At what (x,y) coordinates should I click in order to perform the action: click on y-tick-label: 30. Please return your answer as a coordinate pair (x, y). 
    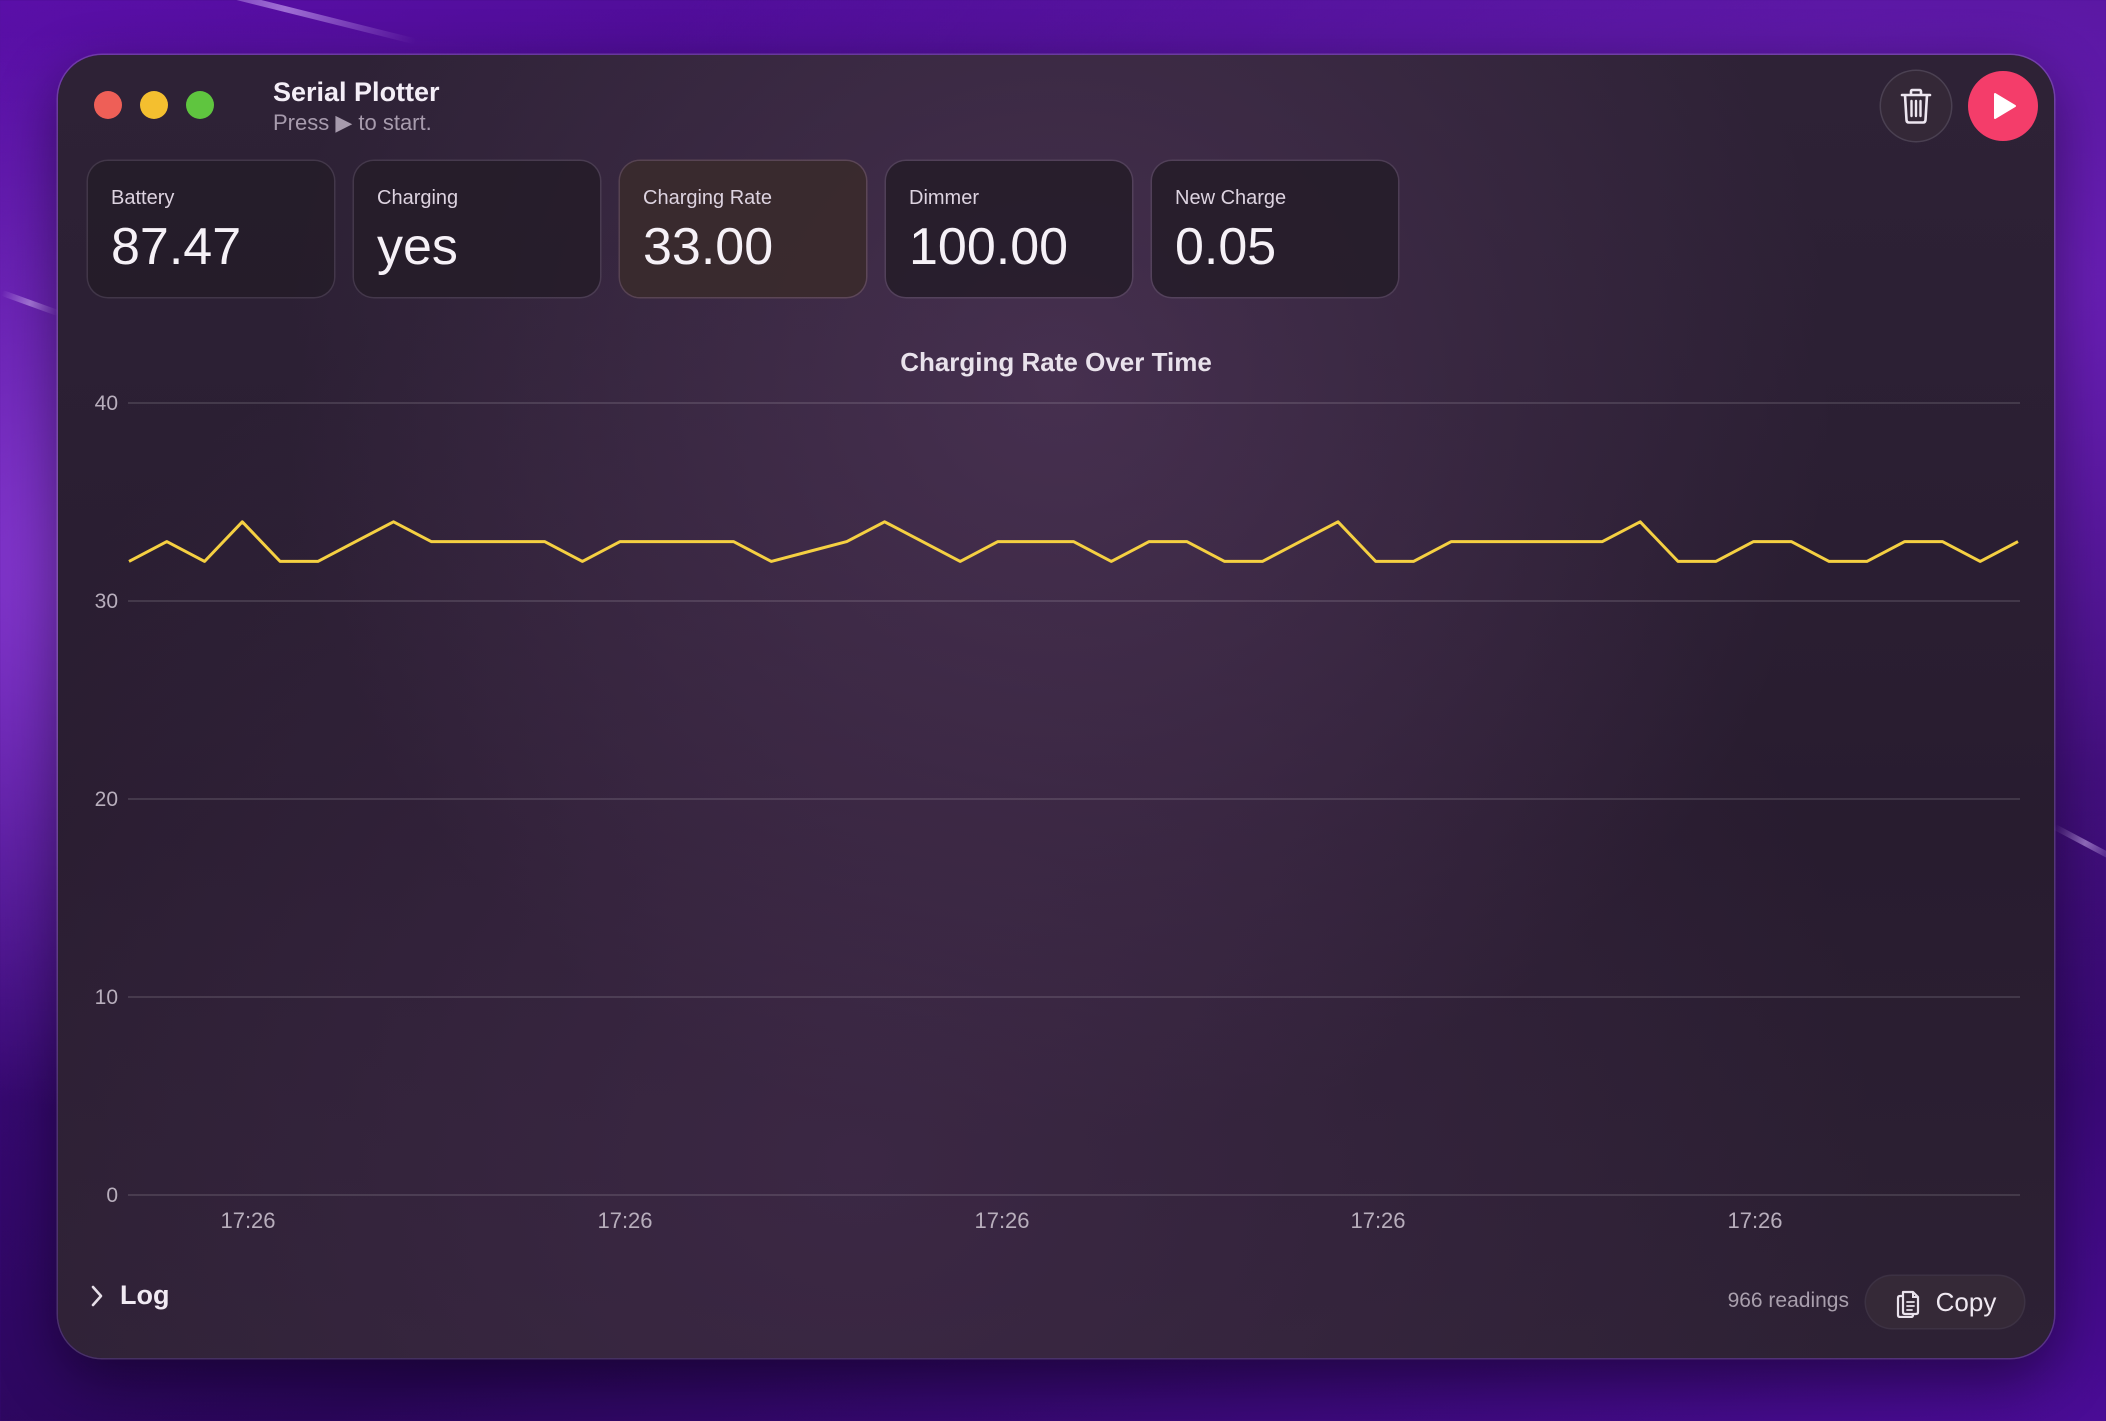
    Looking at the image, I should click on (106, 601).